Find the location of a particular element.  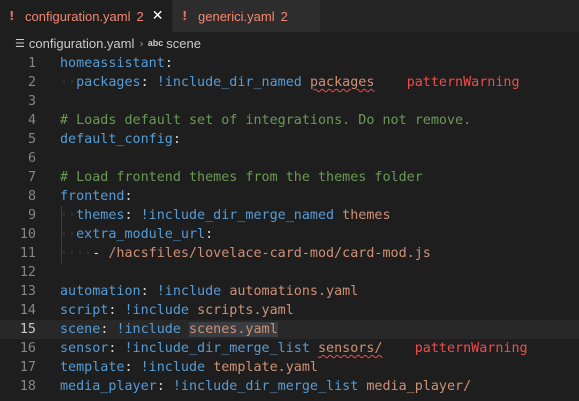

code-token: - is located at coordinates (100, 253).